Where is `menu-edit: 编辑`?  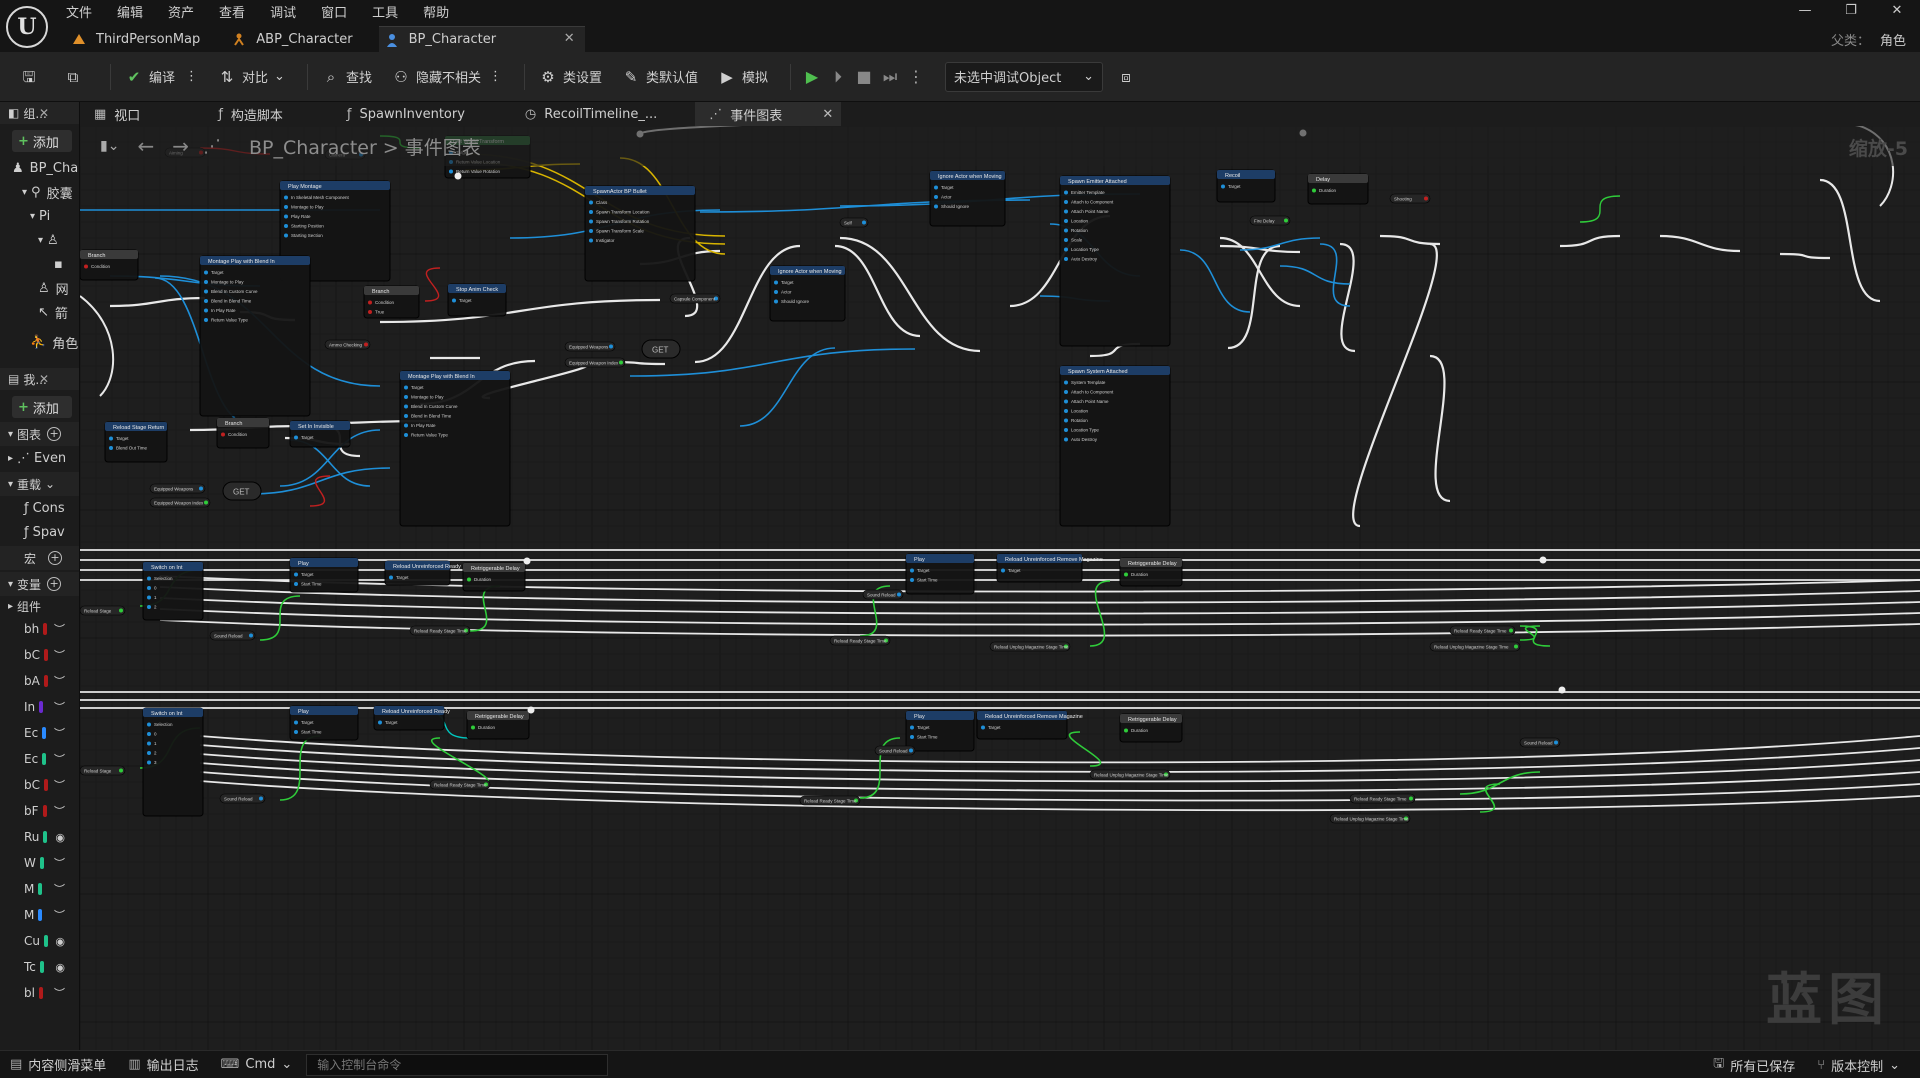
menu-edit: 编辑 is located at coordinates (136, 11).